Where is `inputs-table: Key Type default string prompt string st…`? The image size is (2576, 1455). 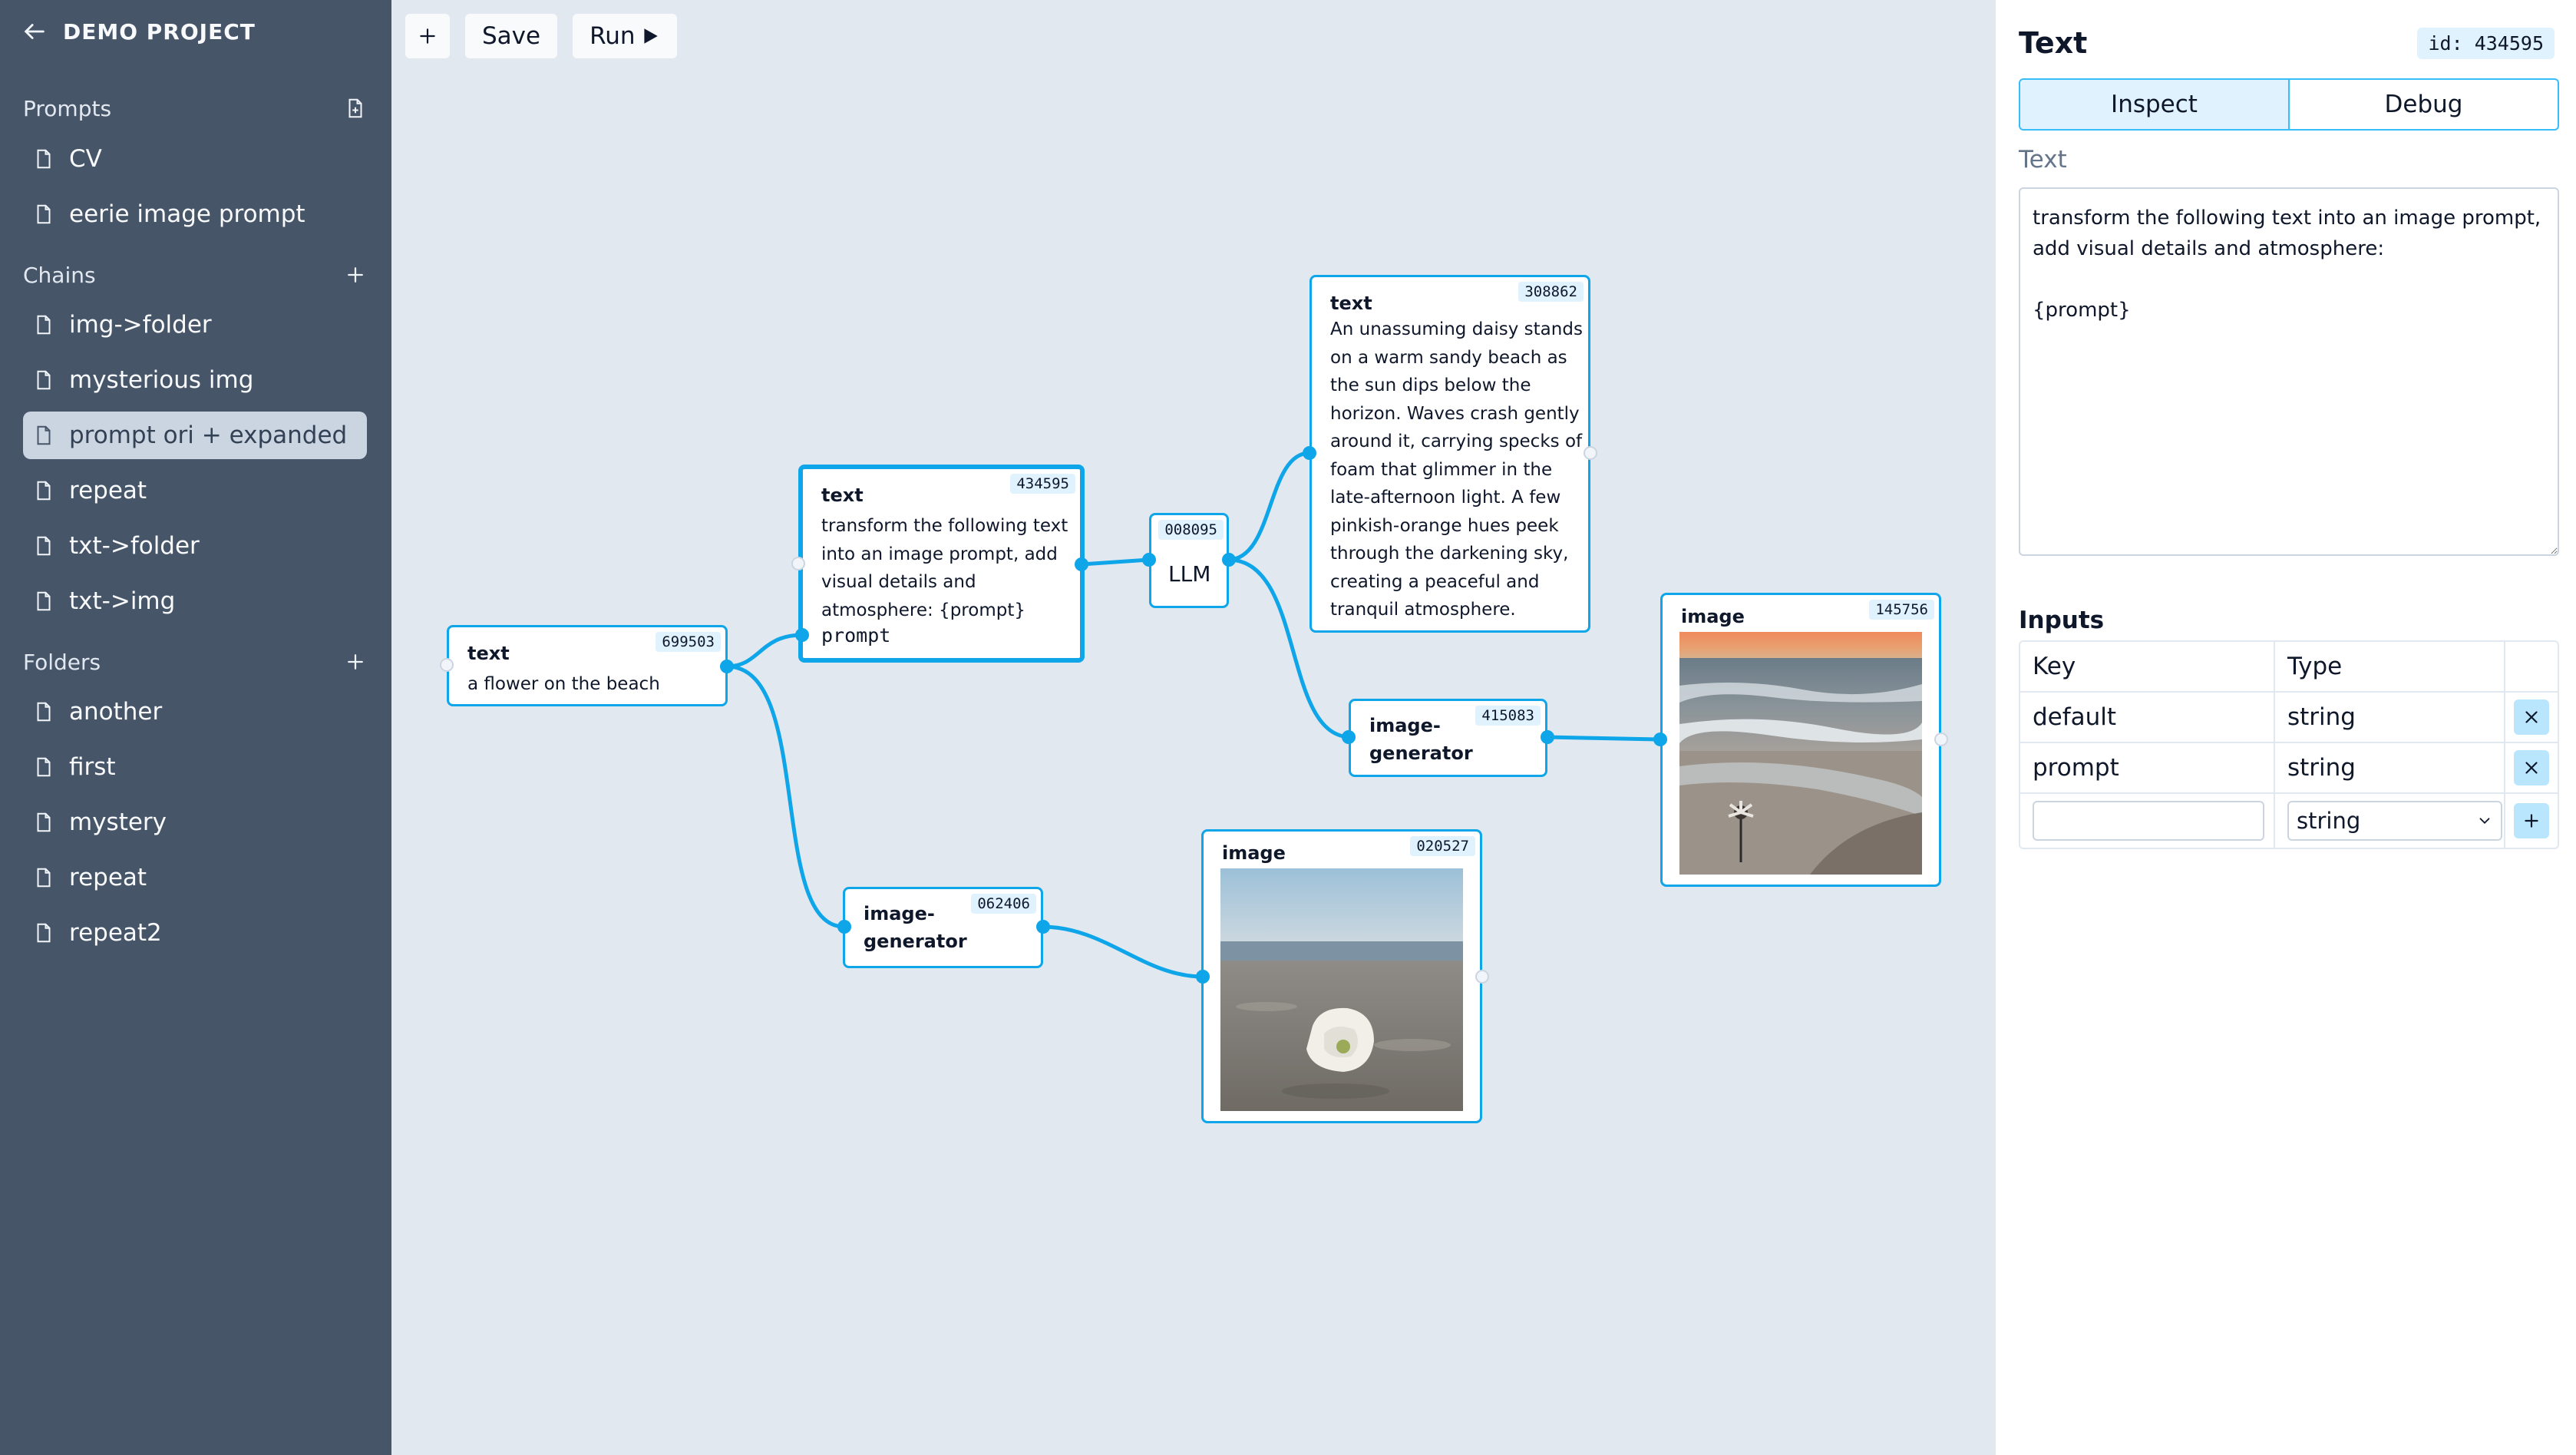 inputs-table: Key Type default string prompt string st… is located at coordinates (2289, 744).